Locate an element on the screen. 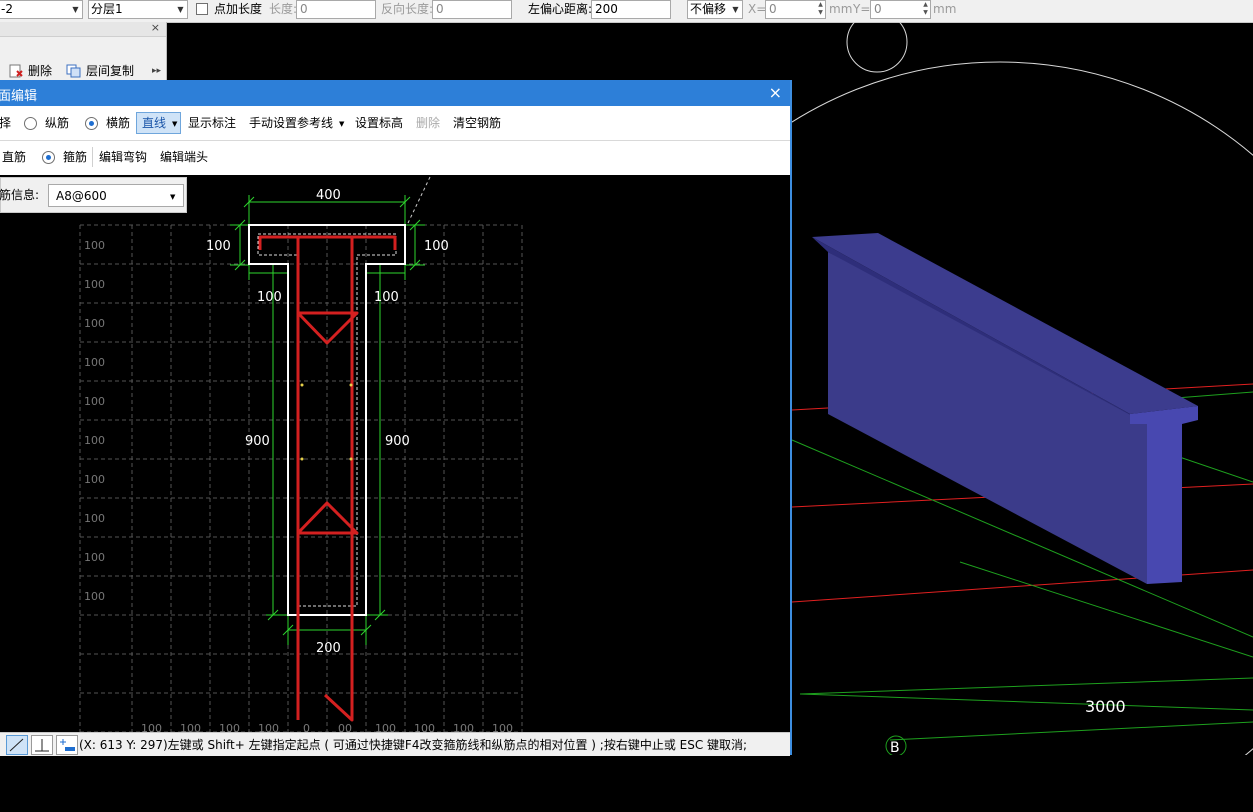 The image size is (1253, 812). dim-flange-right: 100 is located at coordinates (436, 246).